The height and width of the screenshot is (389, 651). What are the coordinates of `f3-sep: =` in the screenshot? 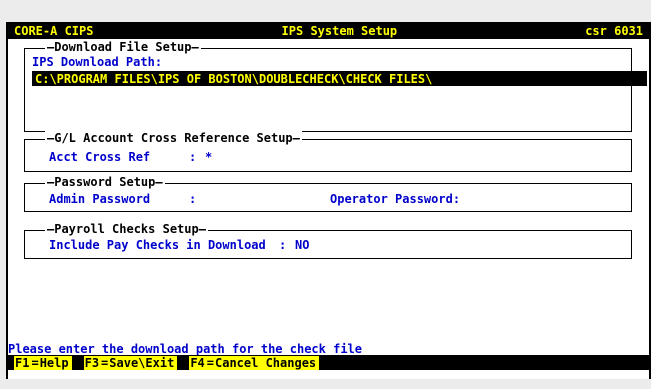 It's located at (105, 362).